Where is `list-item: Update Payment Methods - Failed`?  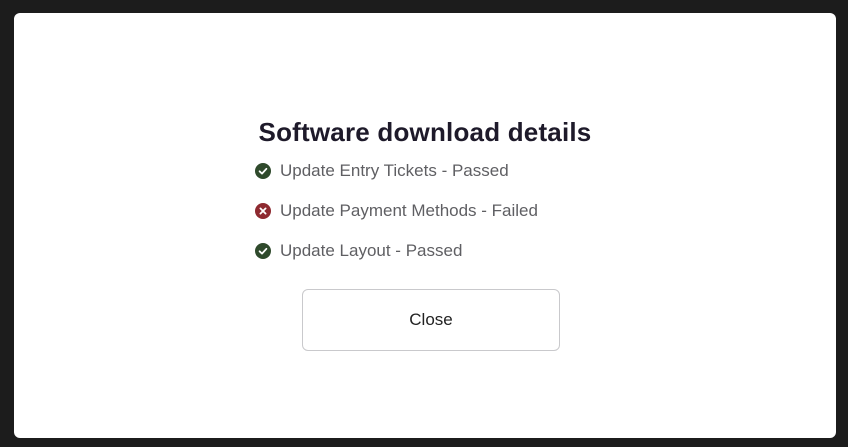 list-item: Update Payment Methods - Failed is located at coordinates (396, 211).